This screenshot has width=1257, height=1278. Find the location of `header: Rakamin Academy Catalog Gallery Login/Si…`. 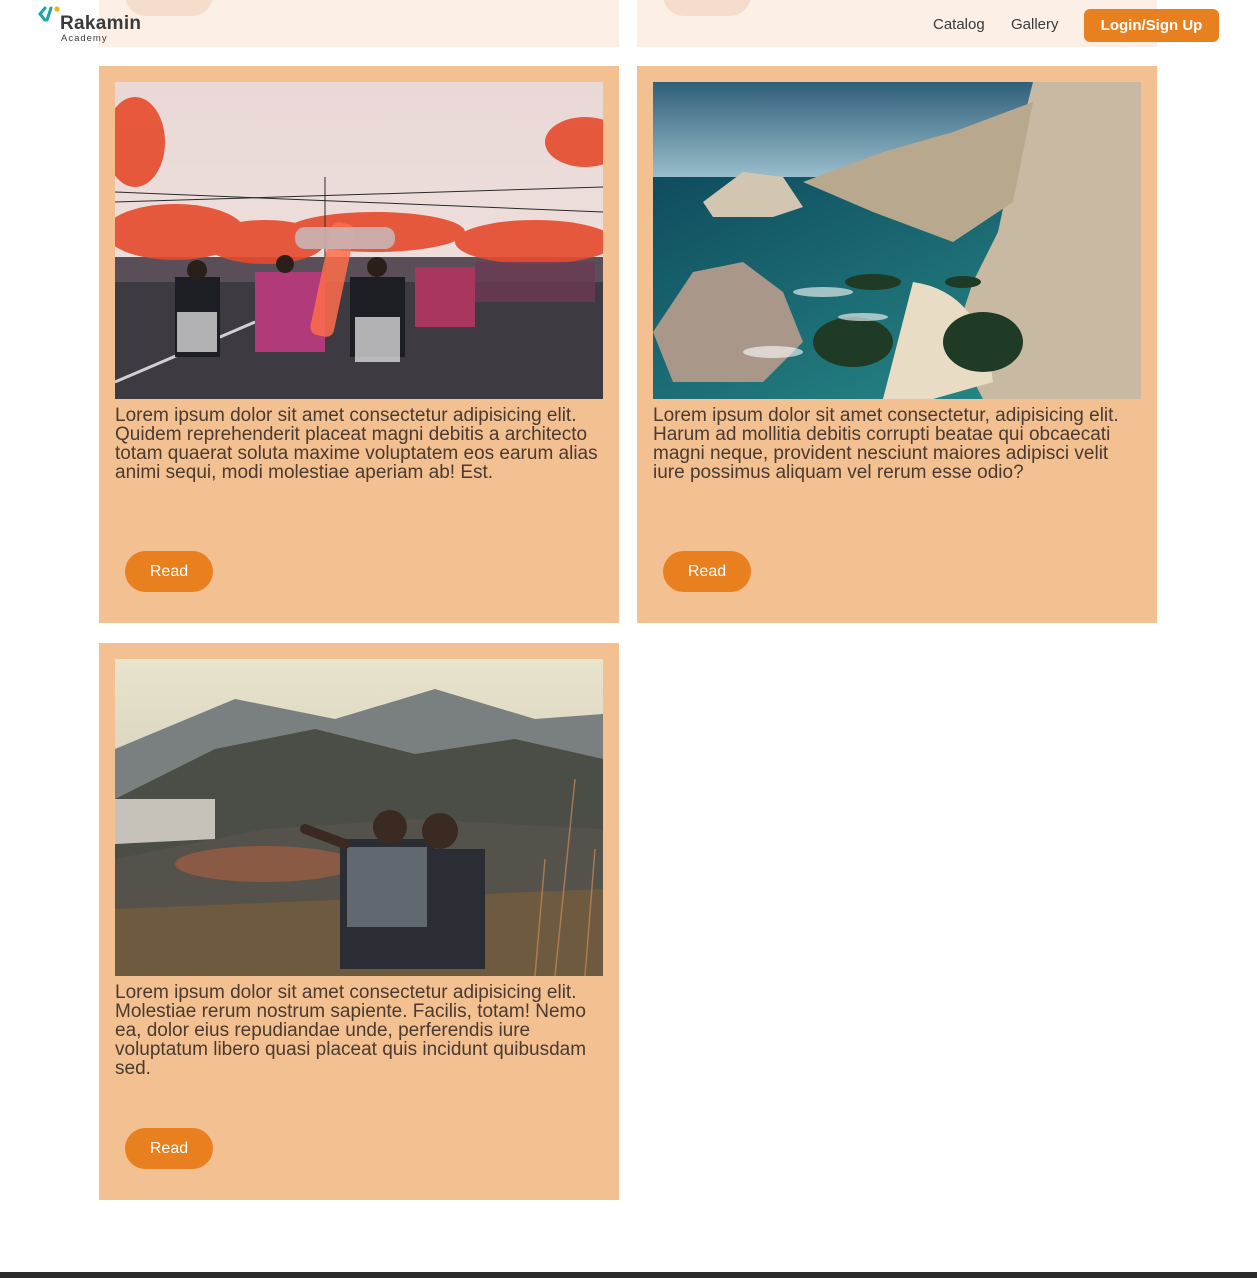

header: Rakamin Academy Catalog Gallery Login/Si… is located at coordinates (628, 25).